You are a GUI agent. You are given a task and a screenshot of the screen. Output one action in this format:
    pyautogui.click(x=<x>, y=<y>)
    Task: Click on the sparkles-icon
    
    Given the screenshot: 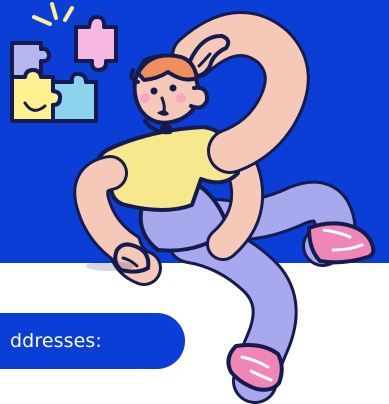 What is the action you would take?
    pyautogui.click(x=53, y=14)
    